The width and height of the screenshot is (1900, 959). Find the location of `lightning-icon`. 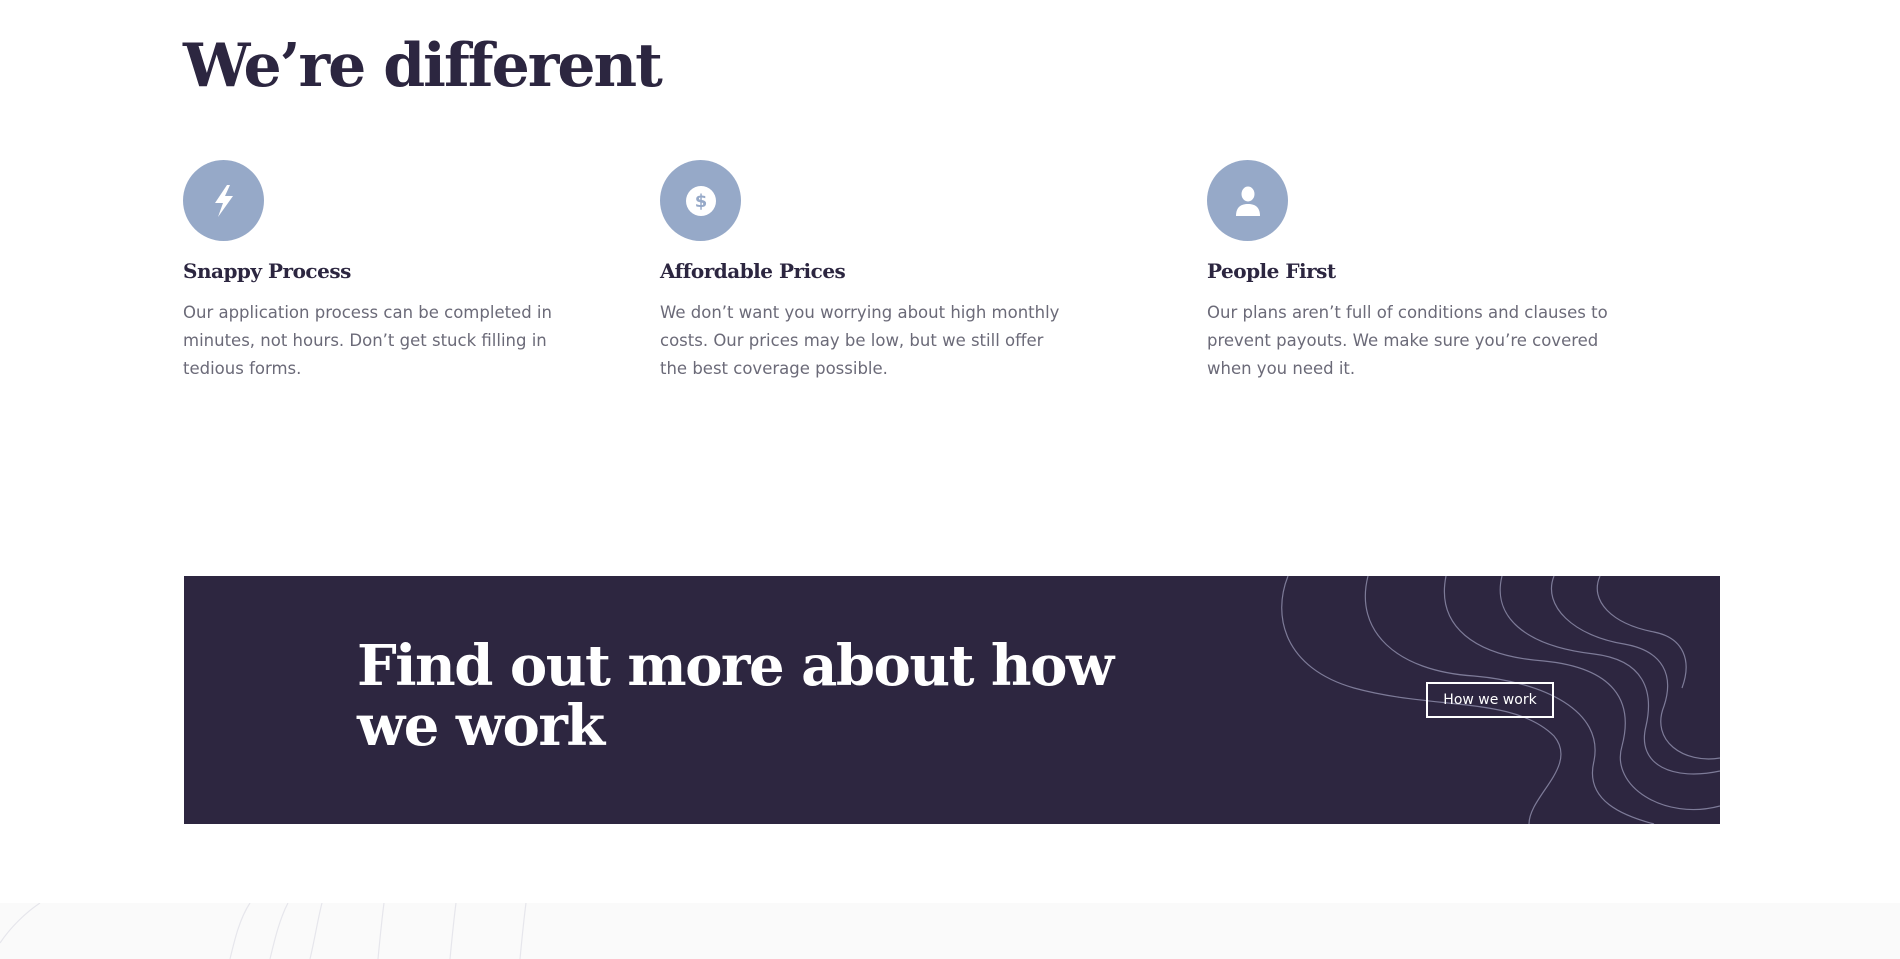

lightning-icon is located at coordinates (223, 200).